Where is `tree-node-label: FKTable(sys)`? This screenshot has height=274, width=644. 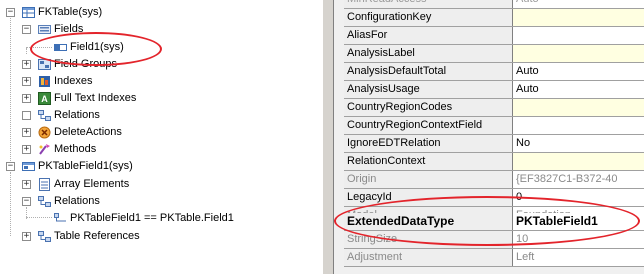 tree-node-label: FKTable(sys) is located at coordinates (70, 12).